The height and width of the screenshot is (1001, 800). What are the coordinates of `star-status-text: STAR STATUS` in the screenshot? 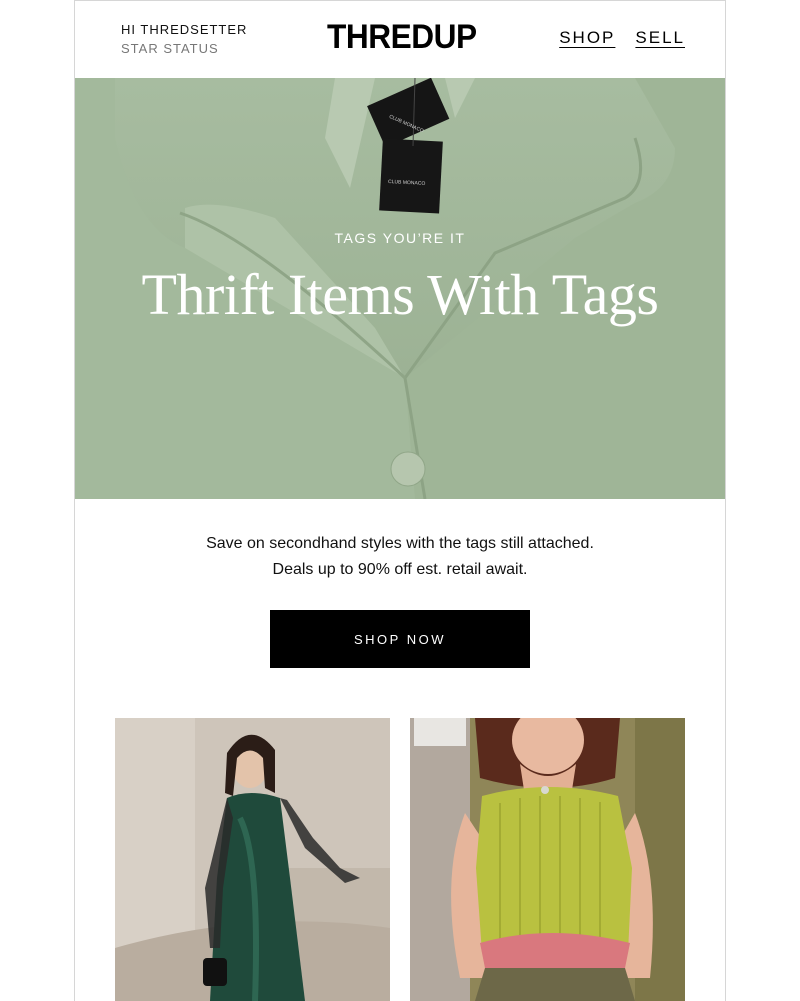 It's located at (170, 48).